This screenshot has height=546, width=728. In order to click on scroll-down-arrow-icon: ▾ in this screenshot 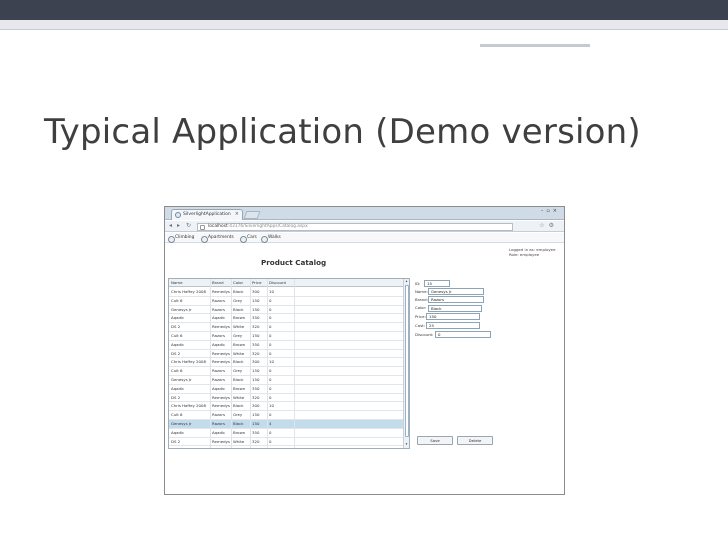, I will do `click(406, 444)`.